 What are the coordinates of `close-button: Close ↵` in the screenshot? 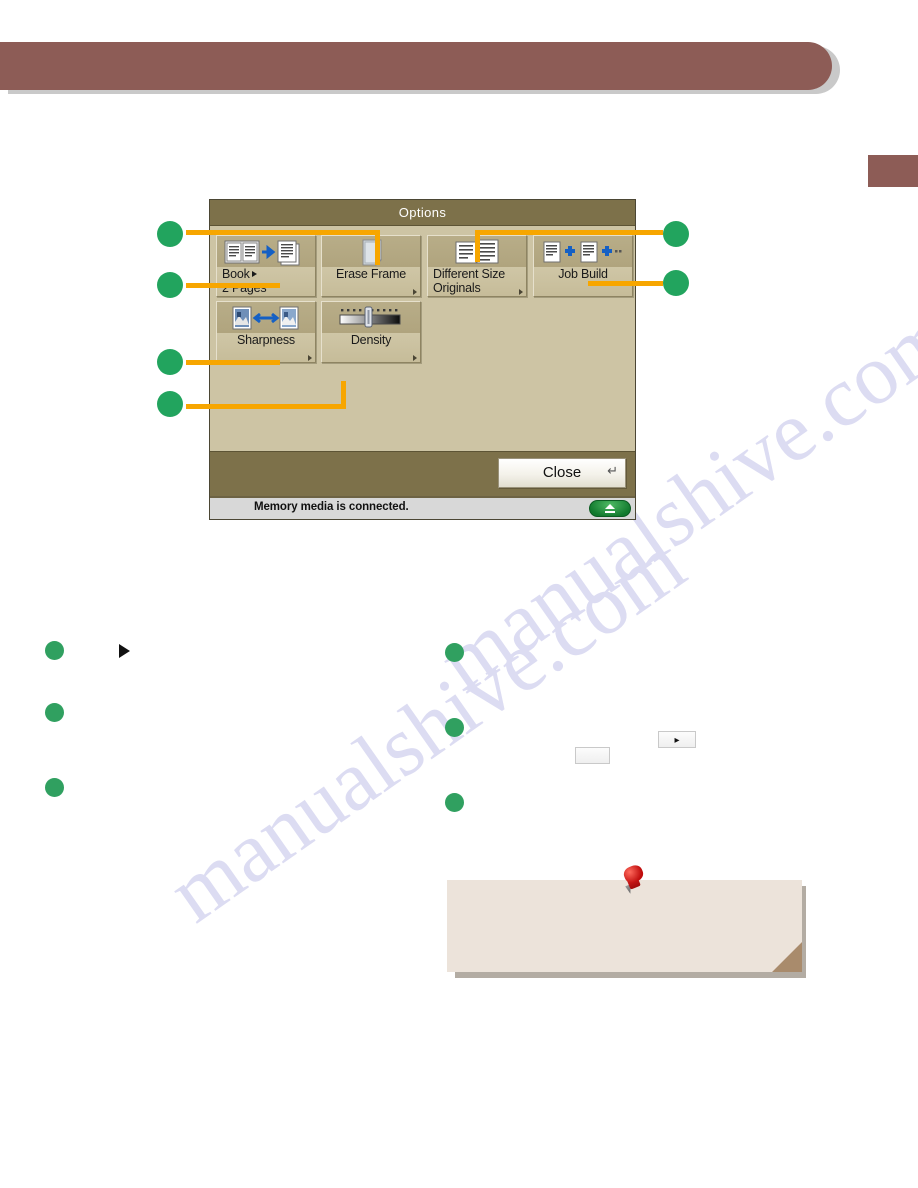 It's located at (562, 473).